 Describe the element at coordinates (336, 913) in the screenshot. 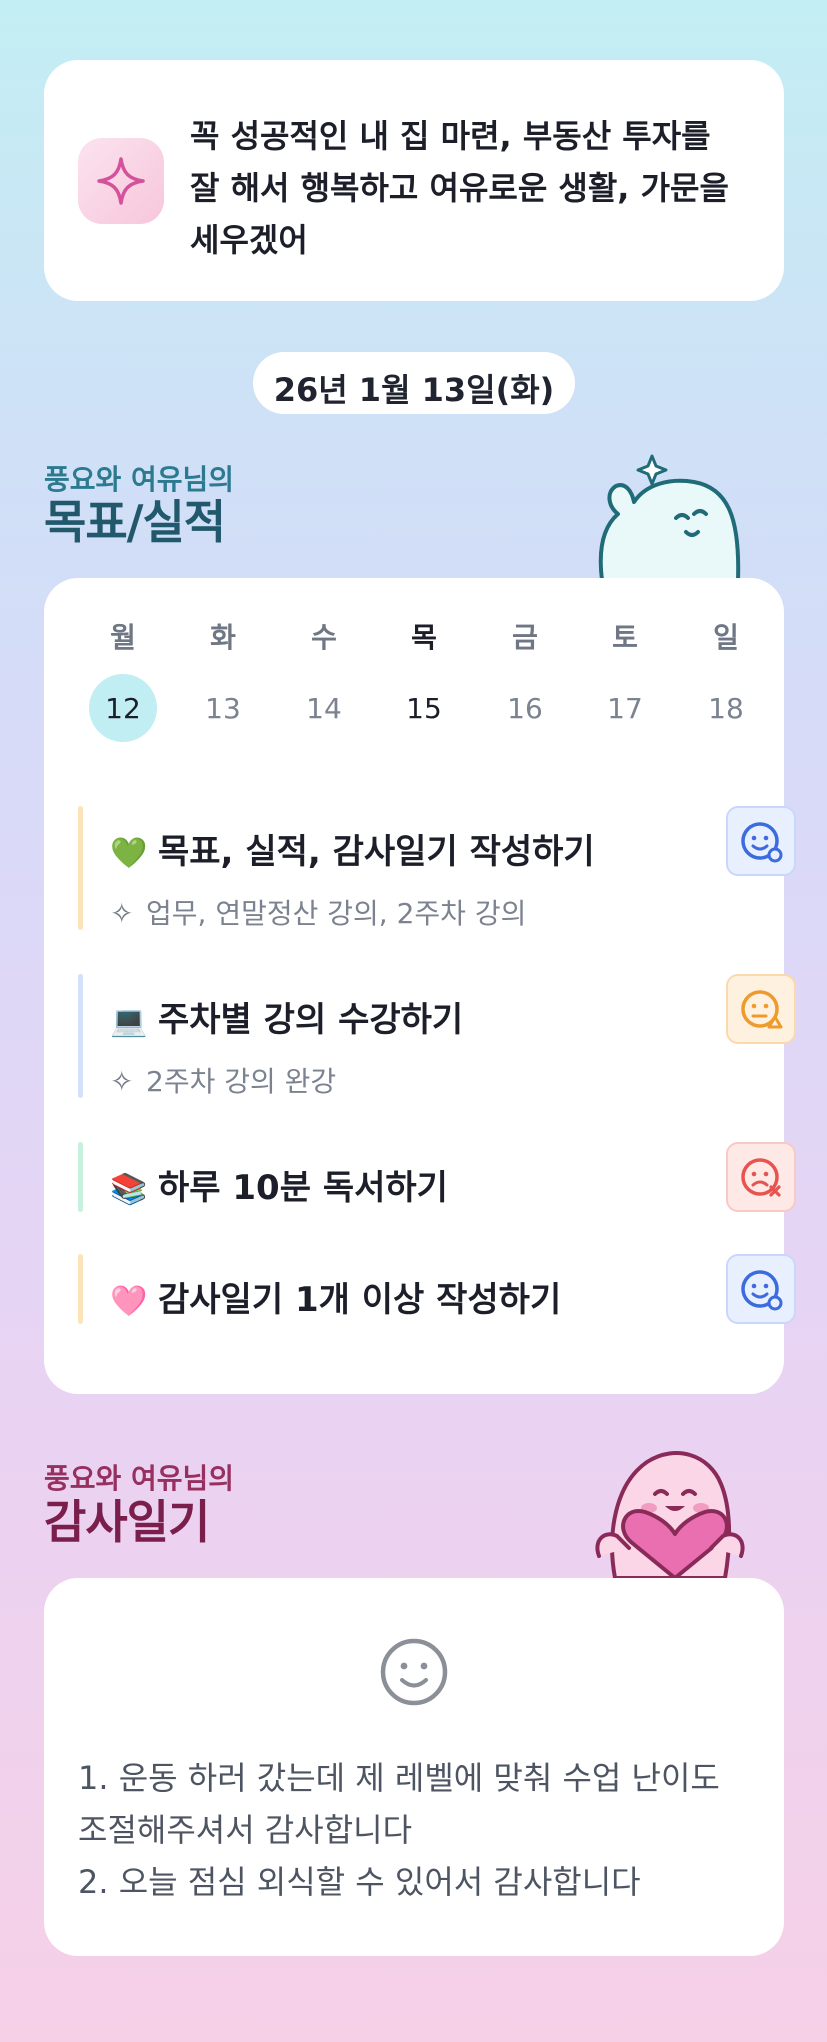

I see `goal-detail-text: 업무, 연말정산 강의, 2주차 강의` at that location.